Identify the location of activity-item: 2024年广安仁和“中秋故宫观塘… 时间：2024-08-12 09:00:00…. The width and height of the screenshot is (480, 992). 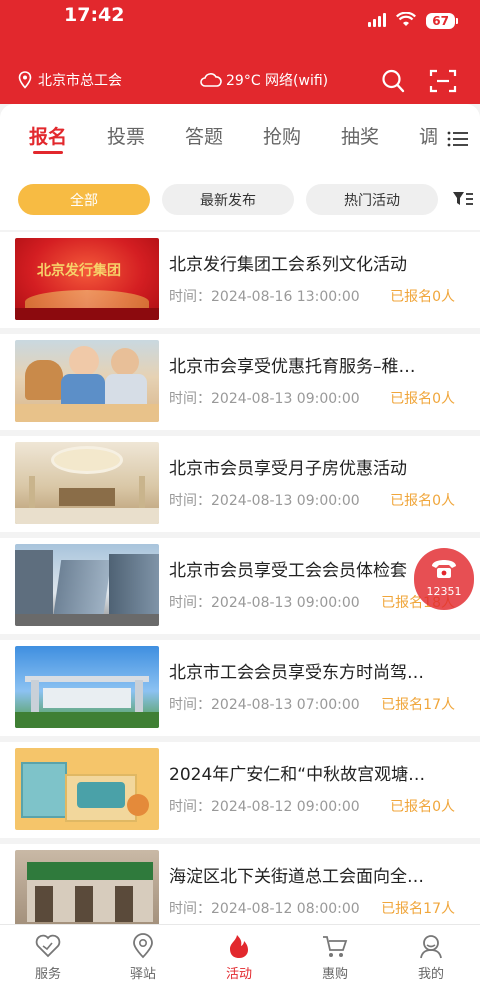
(240, 790).